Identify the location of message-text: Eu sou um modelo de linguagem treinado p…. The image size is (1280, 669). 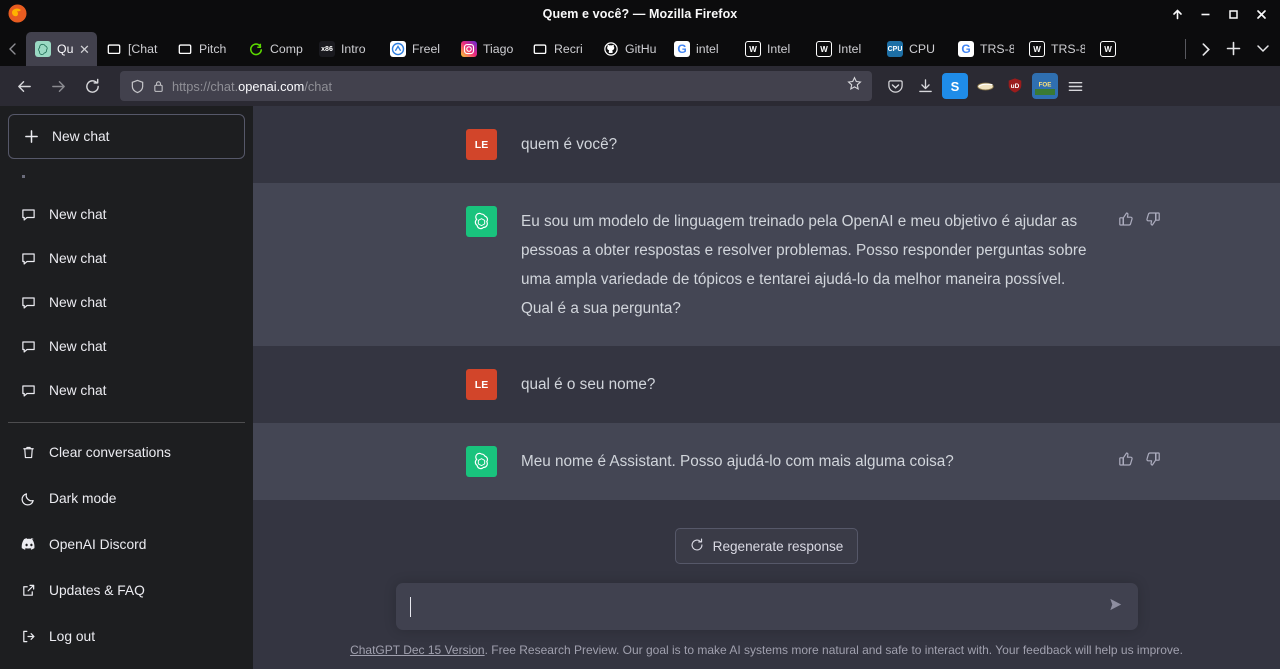
(804, 265).